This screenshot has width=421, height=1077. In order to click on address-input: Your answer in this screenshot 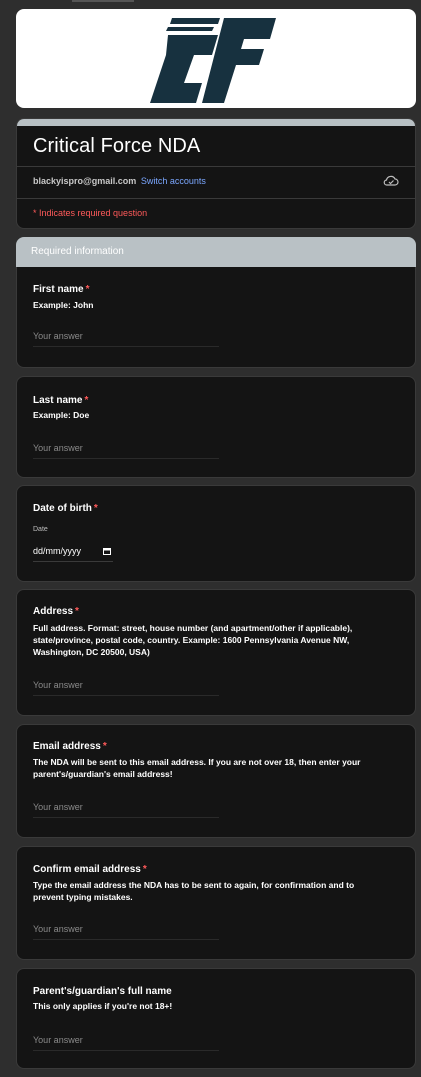, I will do `click(126, 686)`.